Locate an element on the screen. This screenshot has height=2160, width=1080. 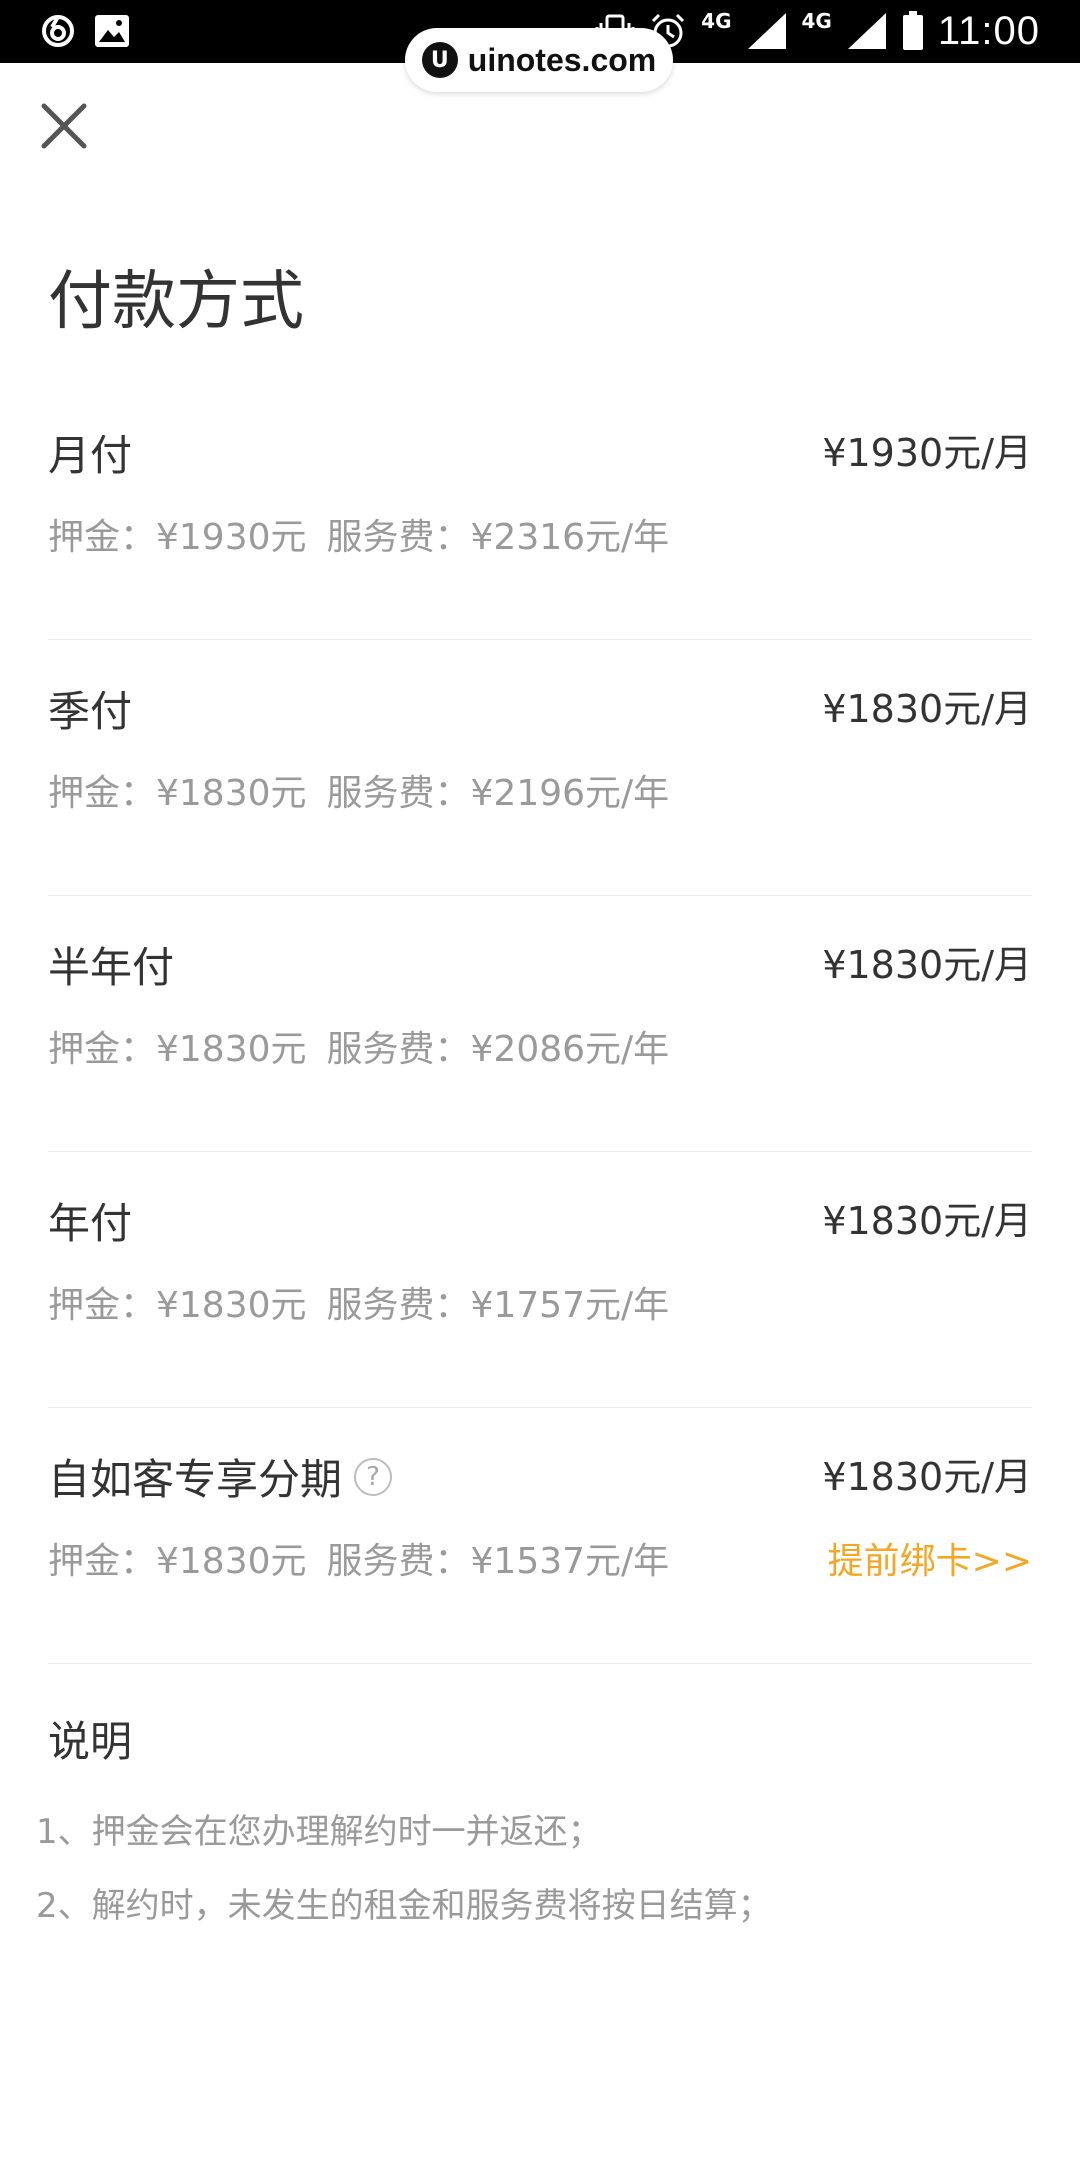
plan-name: 半年付 is located at coordinates (111, 967).